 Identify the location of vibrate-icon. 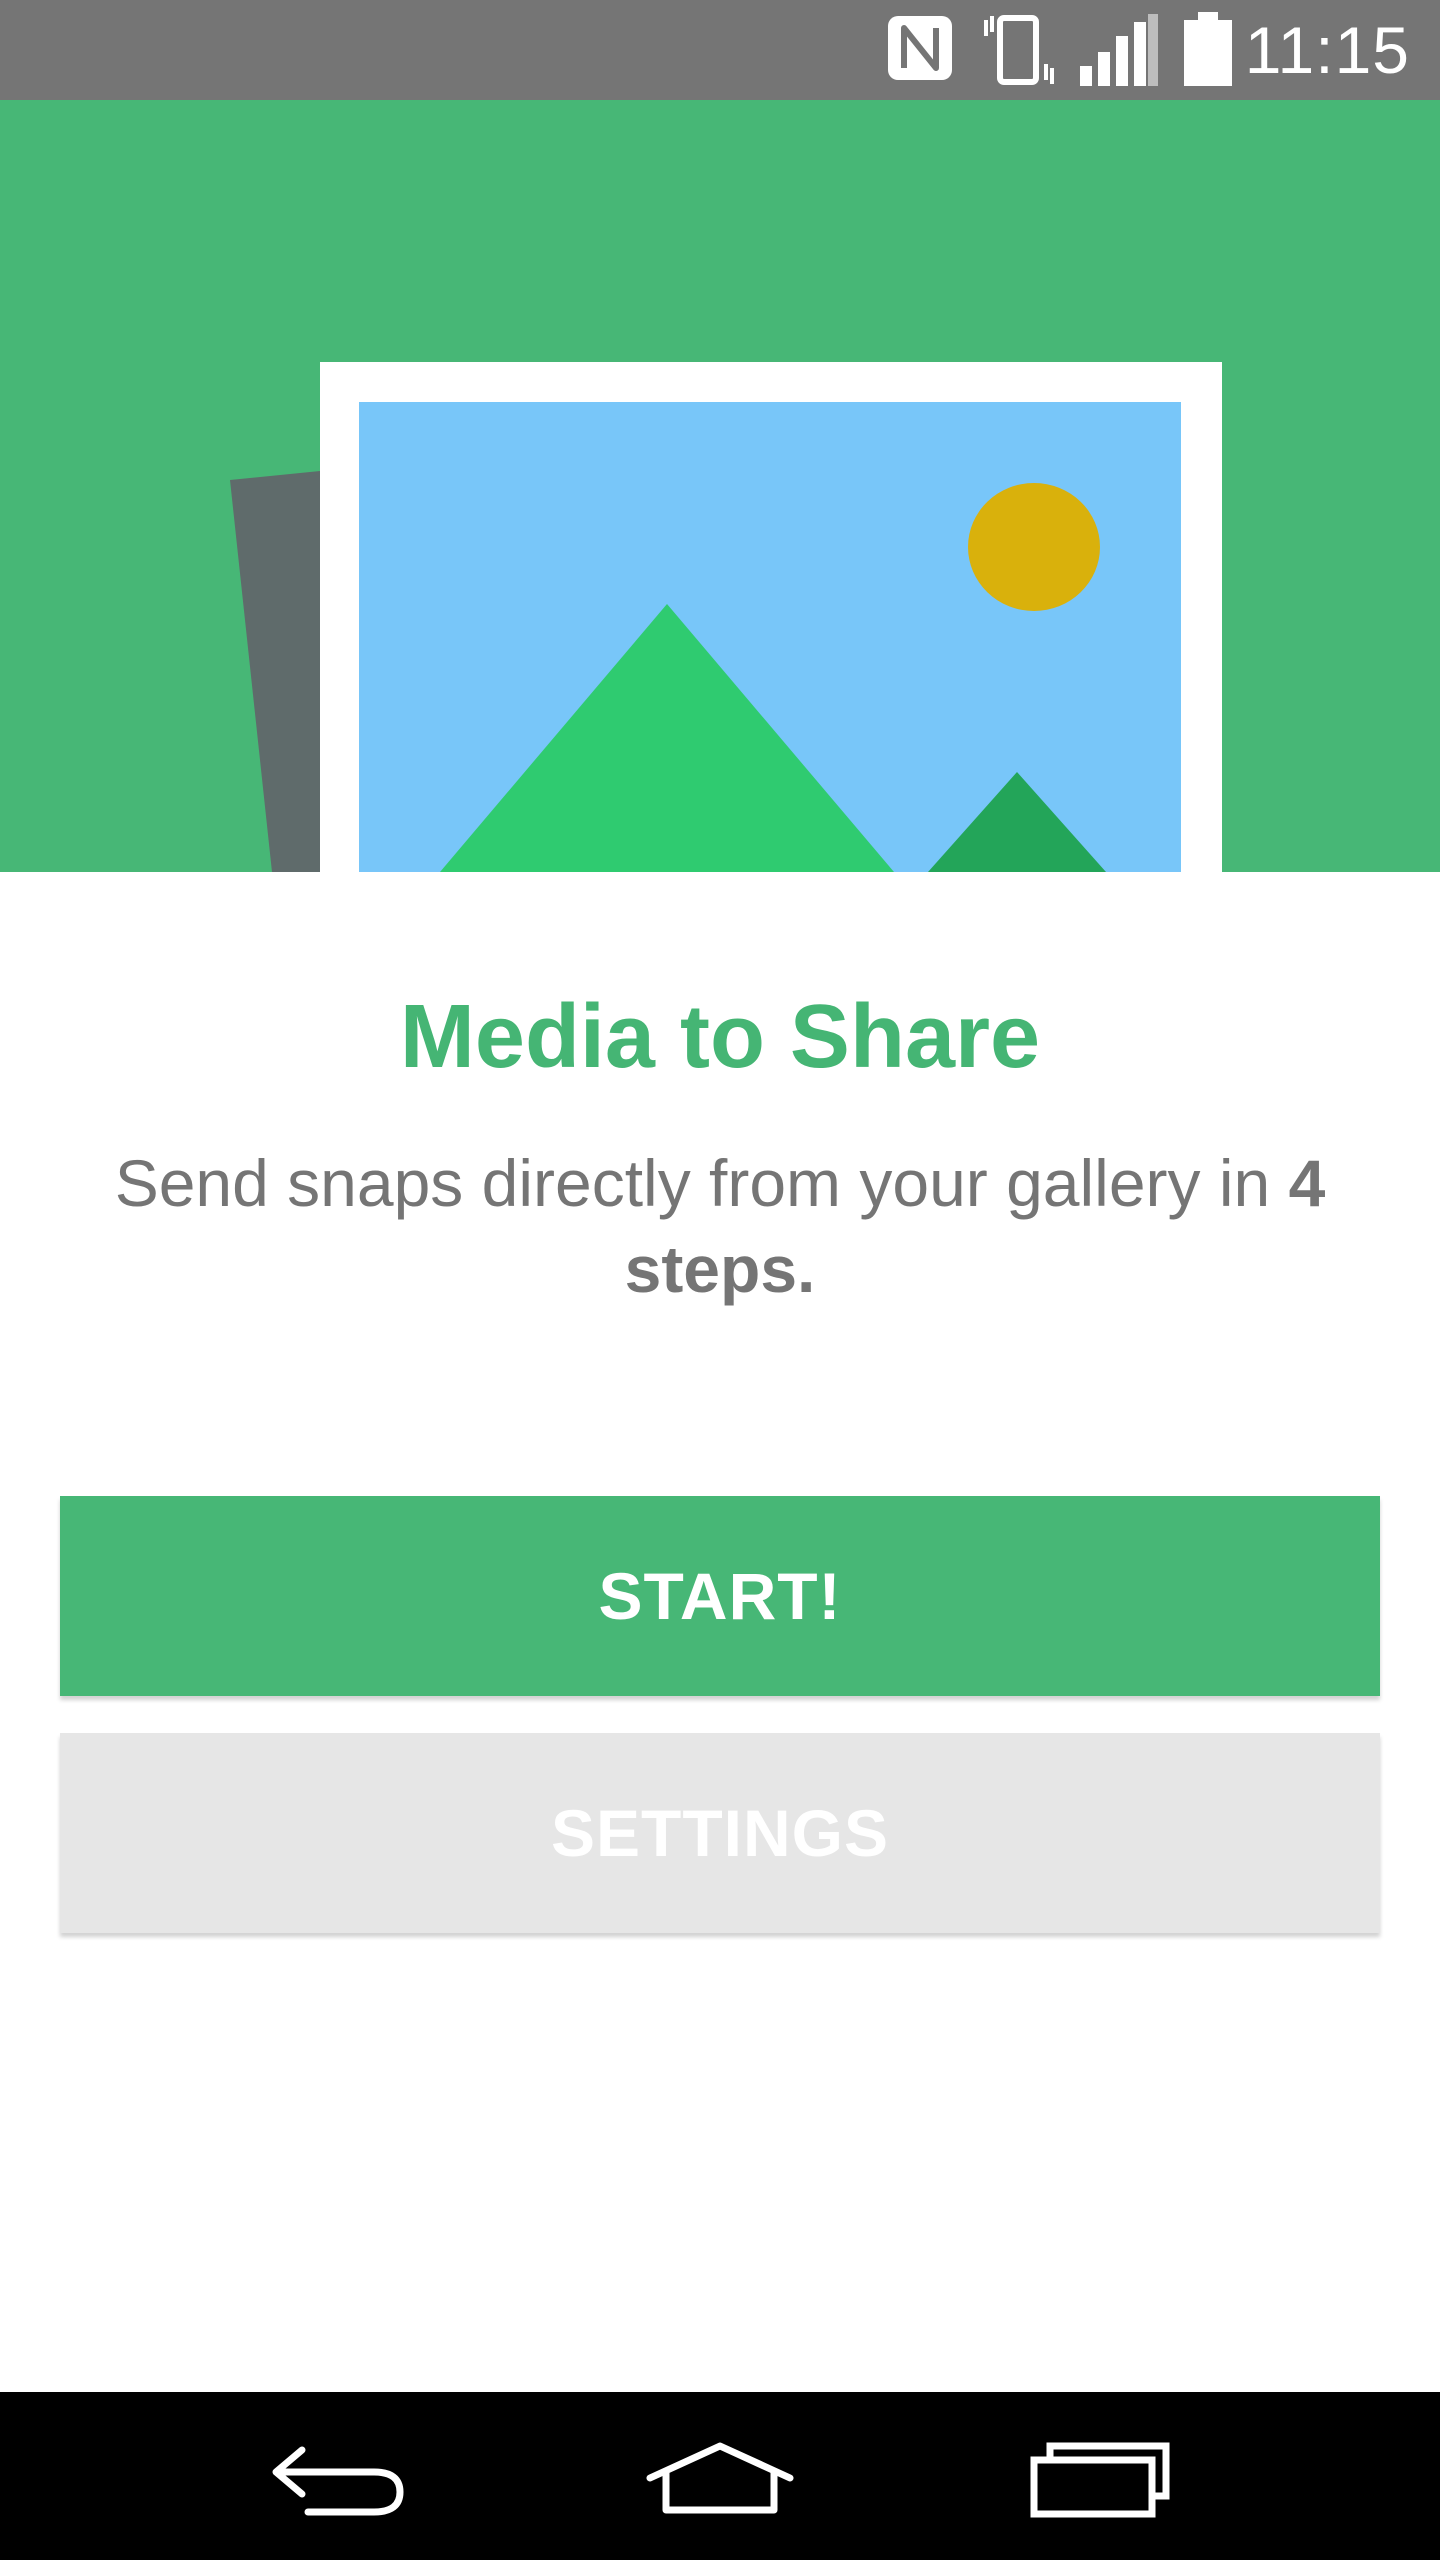
(1020, 52).